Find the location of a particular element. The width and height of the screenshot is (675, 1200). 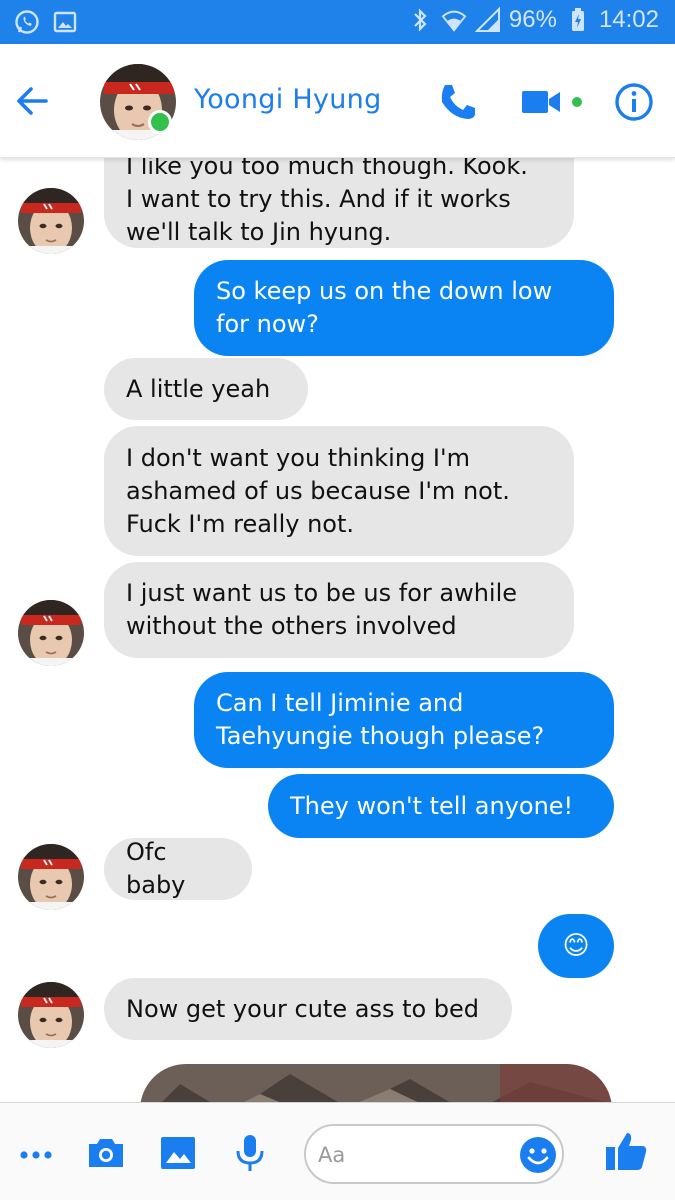

video-call-button is located at coordinates (542, 102).